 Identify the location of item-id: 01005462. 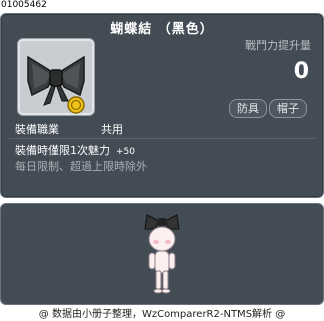
(24, 5).